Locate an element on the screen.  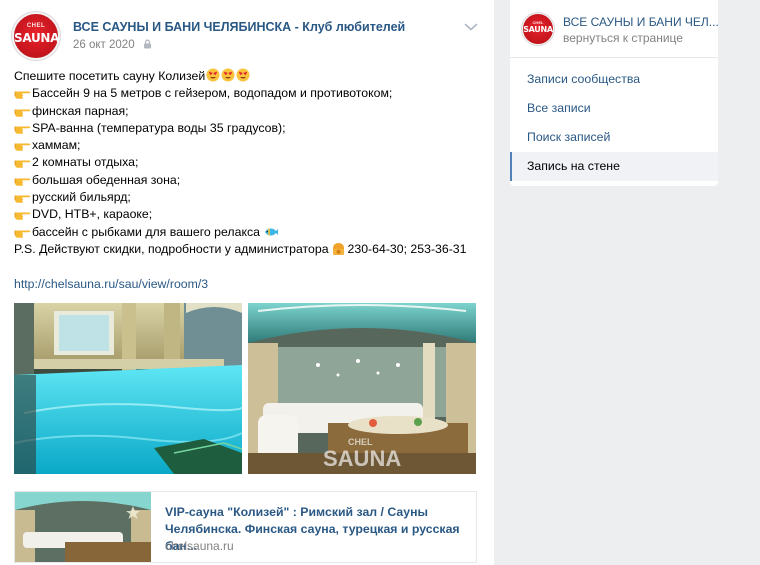
lounge-photo-image: CHEL SAUNA is located at coordinates (362, 388).